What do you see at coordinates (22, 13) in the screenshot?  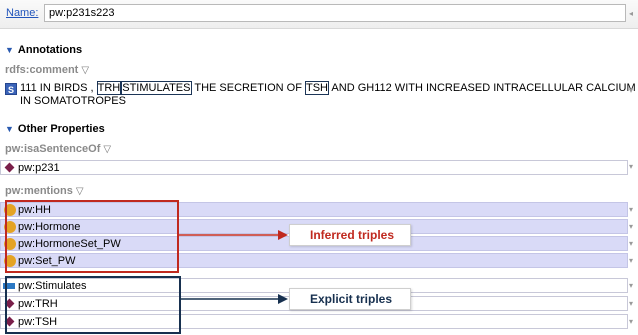 I see `name-label: Name:` at bounding box center [22, 13].